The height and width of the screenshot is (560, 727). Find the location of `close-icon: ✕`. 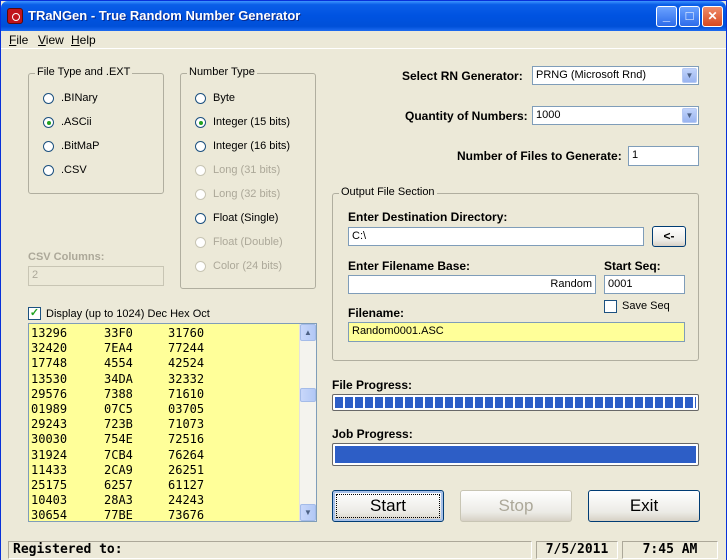

close-icon: ✕ is located at coordinates (712, 16).